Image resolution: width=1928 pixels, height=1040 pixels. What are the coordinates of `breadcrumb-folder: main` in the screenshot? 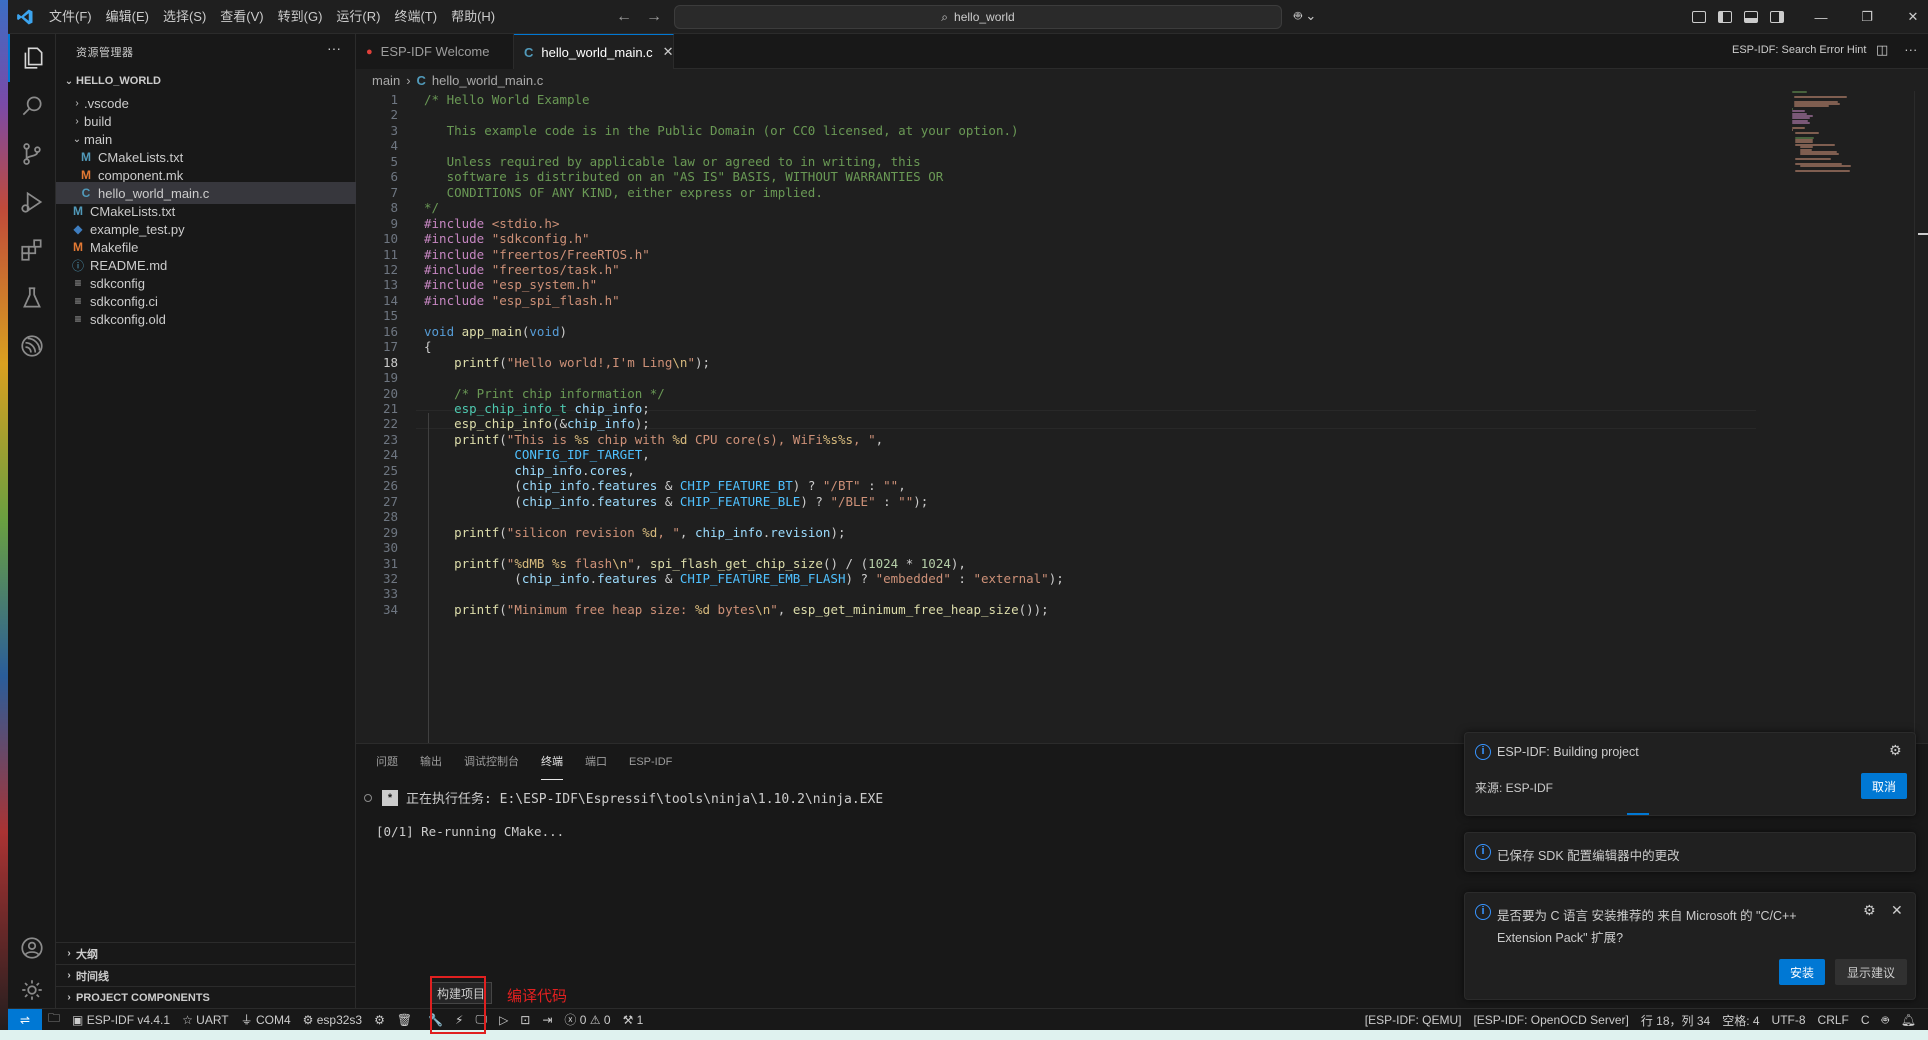 It's located at (386, 80).